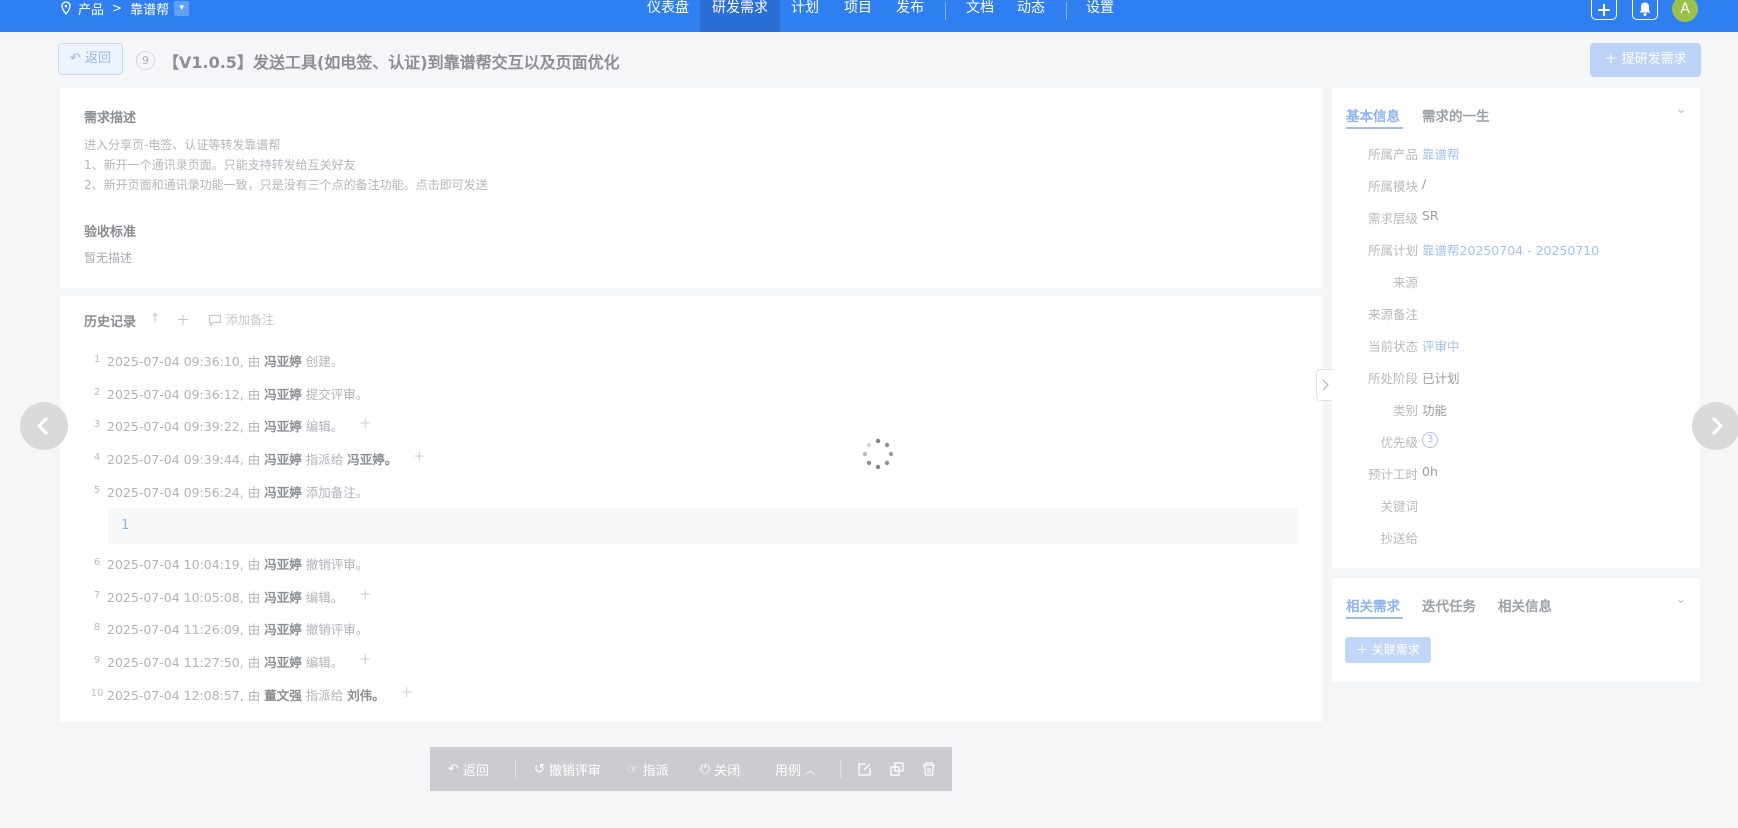  What do you see at coordinates (324, 597) in the screenshot?
I see `history-entry-action: 编辑。` at bounding box center [324, 597].